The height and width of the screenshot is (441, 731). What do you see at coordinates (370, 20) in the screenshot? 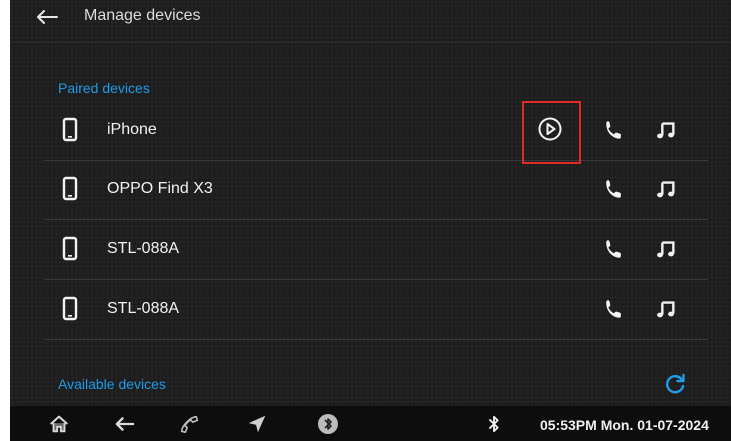
I see `top-bar: Manage devices` at bounding box center [370, 20].